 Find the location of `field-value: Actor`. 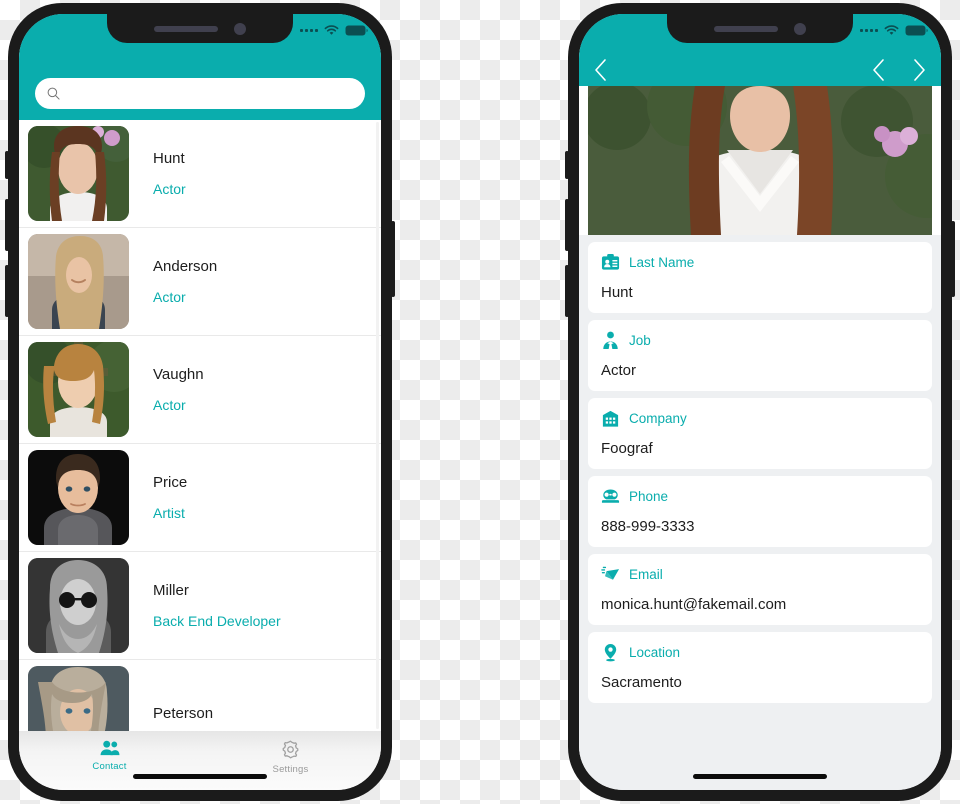

field-value: Actor is located at coordinates (619, 370).